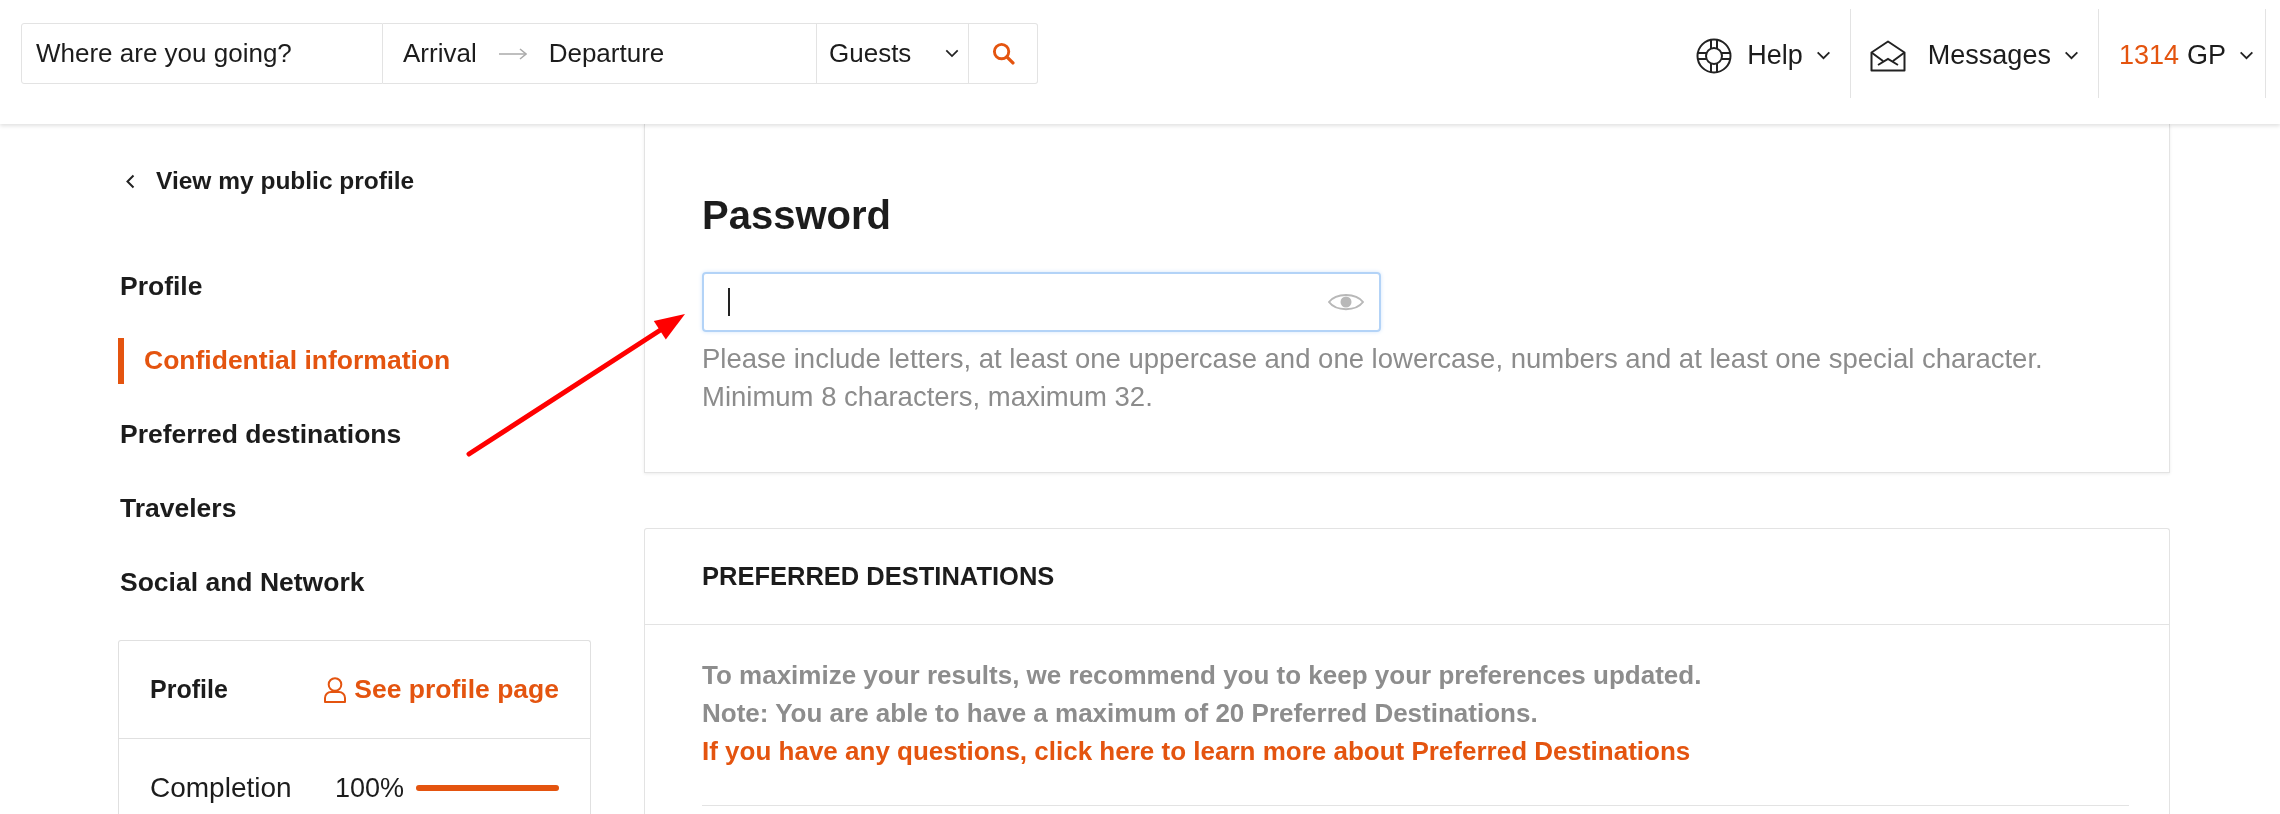 Image resolution: width=2280 pixels, height=814 pixels. I want to click on back-link: View my public profile, so click(266, 181).